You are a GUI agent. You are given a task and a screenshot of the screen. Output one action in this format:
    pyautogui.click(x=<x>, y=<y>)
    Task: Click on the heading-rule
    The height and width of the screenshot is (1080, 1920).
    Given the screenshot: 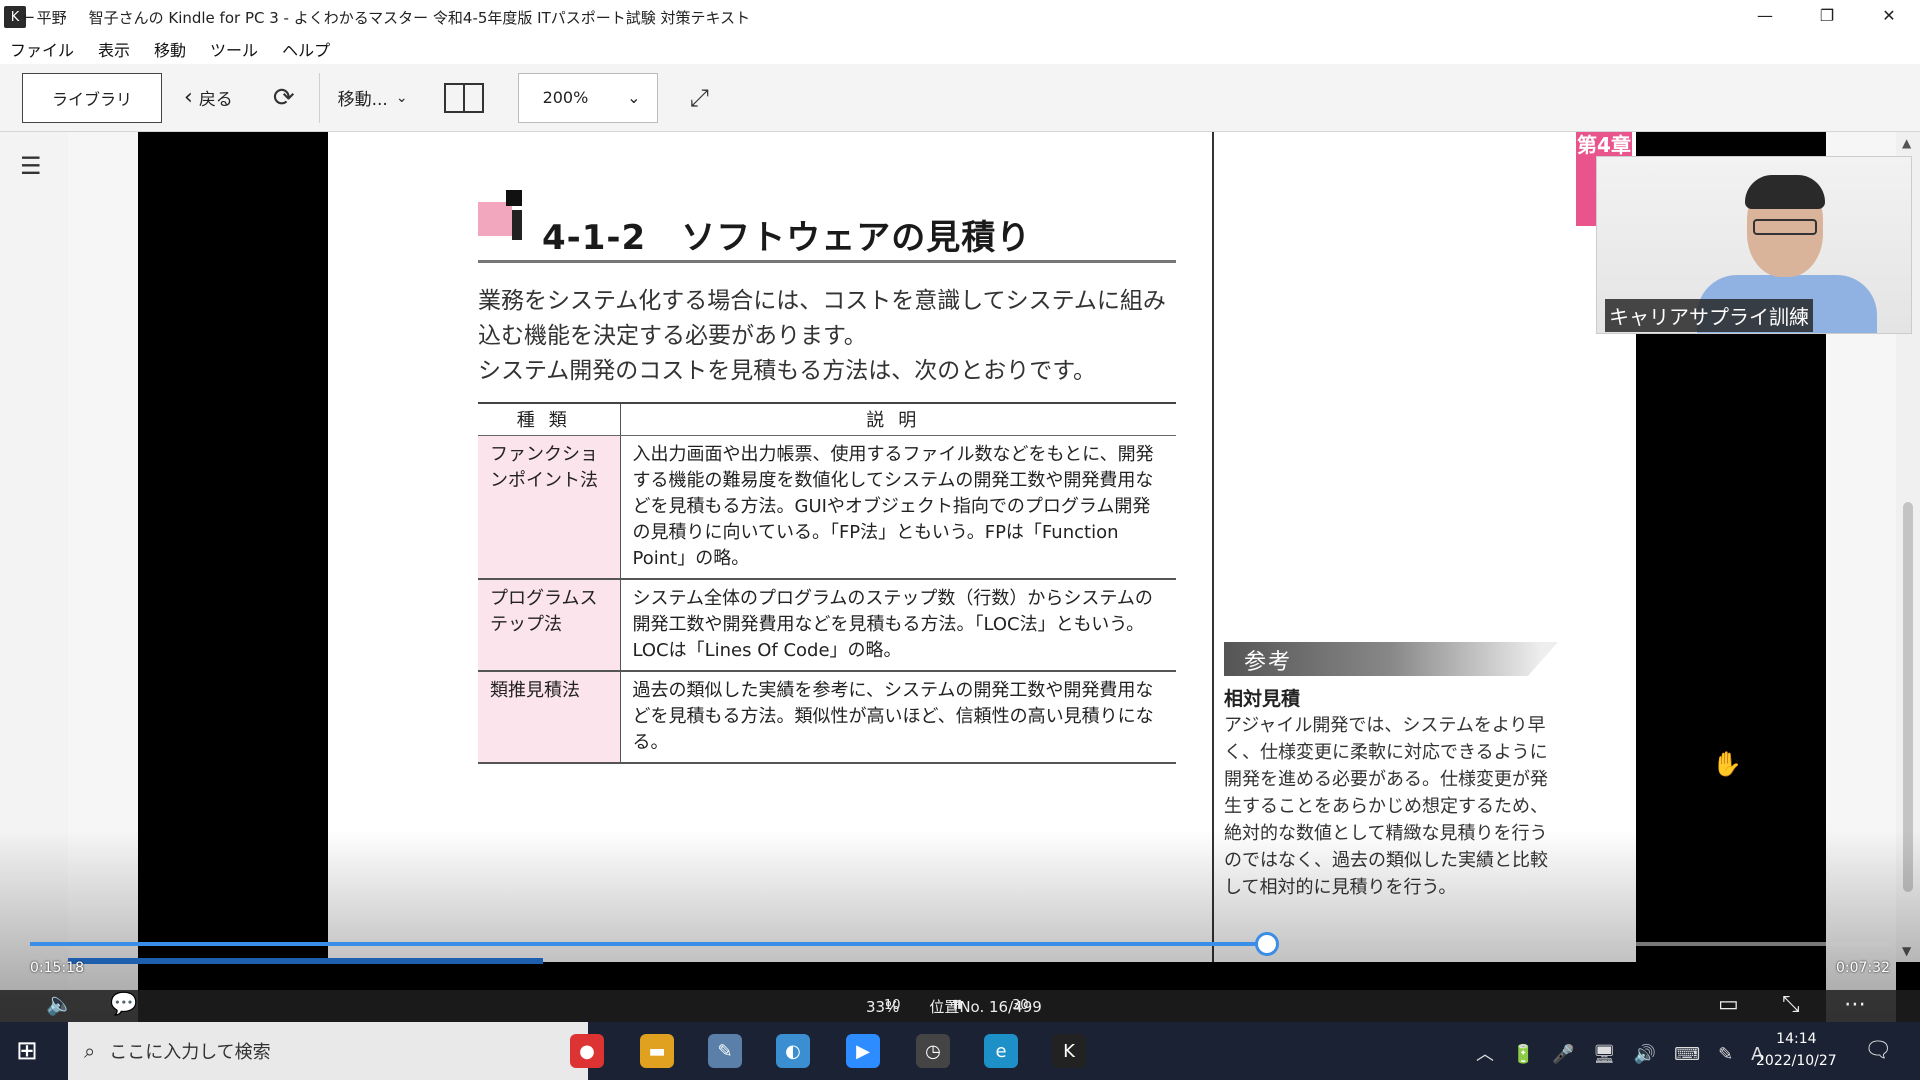 What is the action you would take?
    pyautogui.click(x=827, y=261)
    